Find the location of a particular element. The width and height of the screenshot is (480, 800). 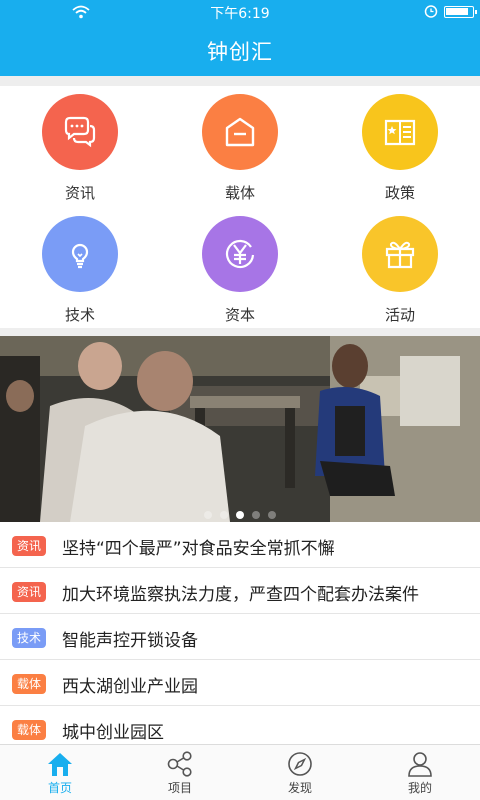

news-title: 智能声控开锁设备 is located at coordinates (130, 641).